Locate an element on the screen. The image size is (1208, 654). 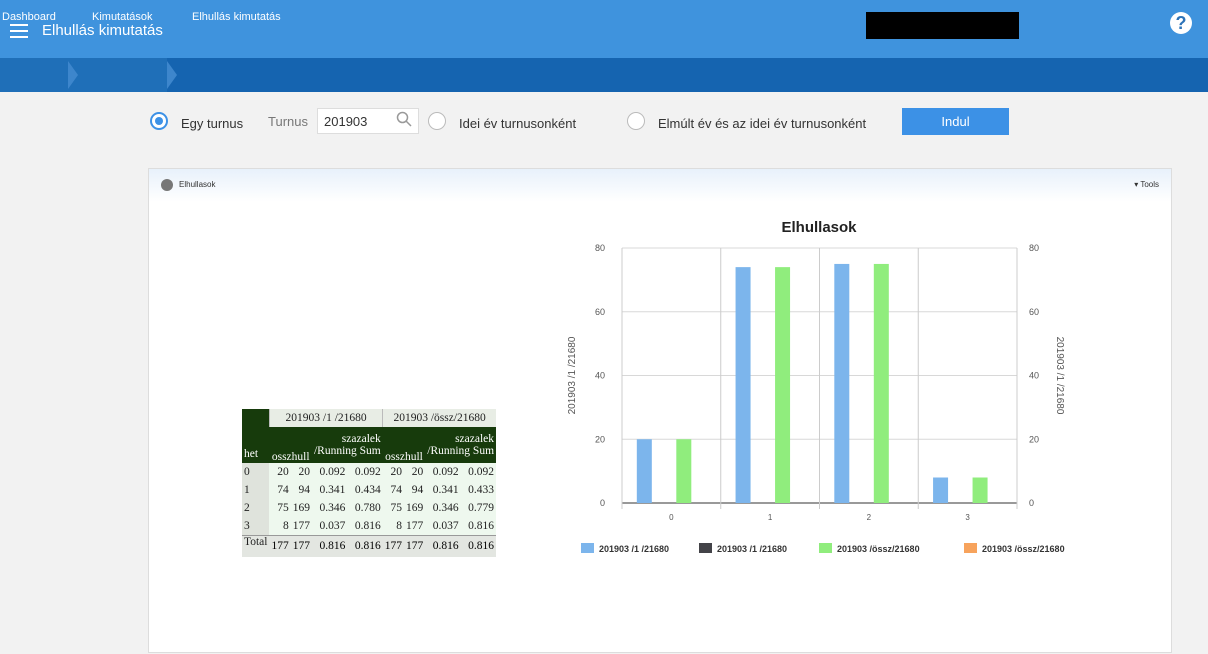
y-tick-label: 20 is located at coordinates (600, 439).